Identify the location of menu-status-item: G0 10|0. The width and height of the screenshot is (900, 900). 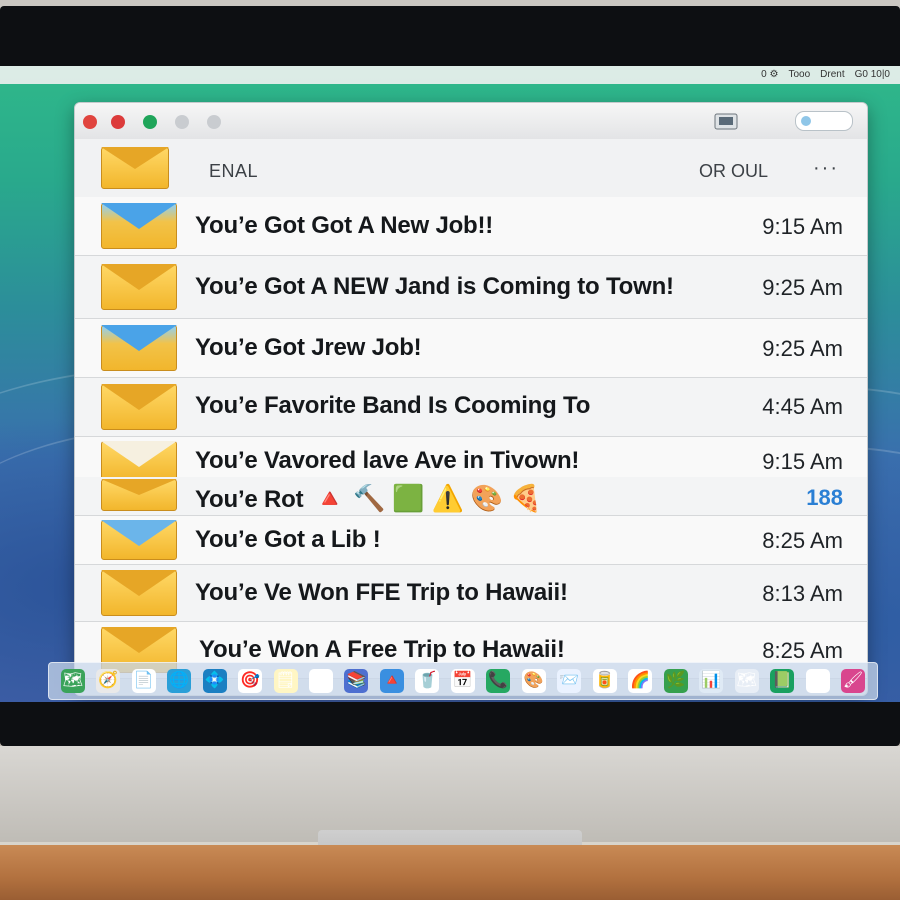
(872, 74).